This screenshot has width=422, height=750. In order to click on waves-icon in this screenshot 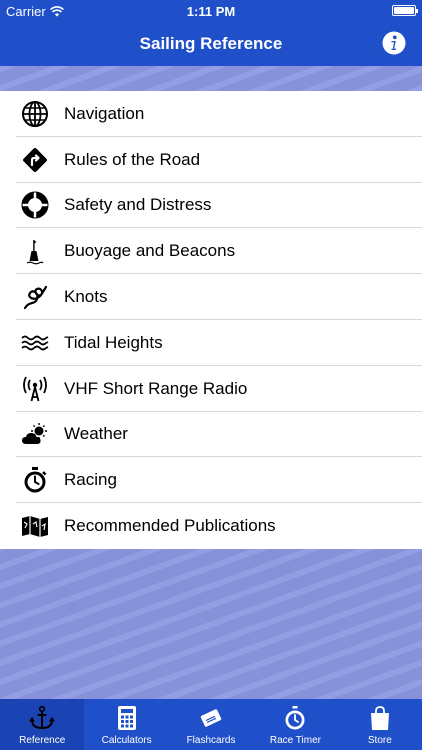, I will do `click(35, 343)`.